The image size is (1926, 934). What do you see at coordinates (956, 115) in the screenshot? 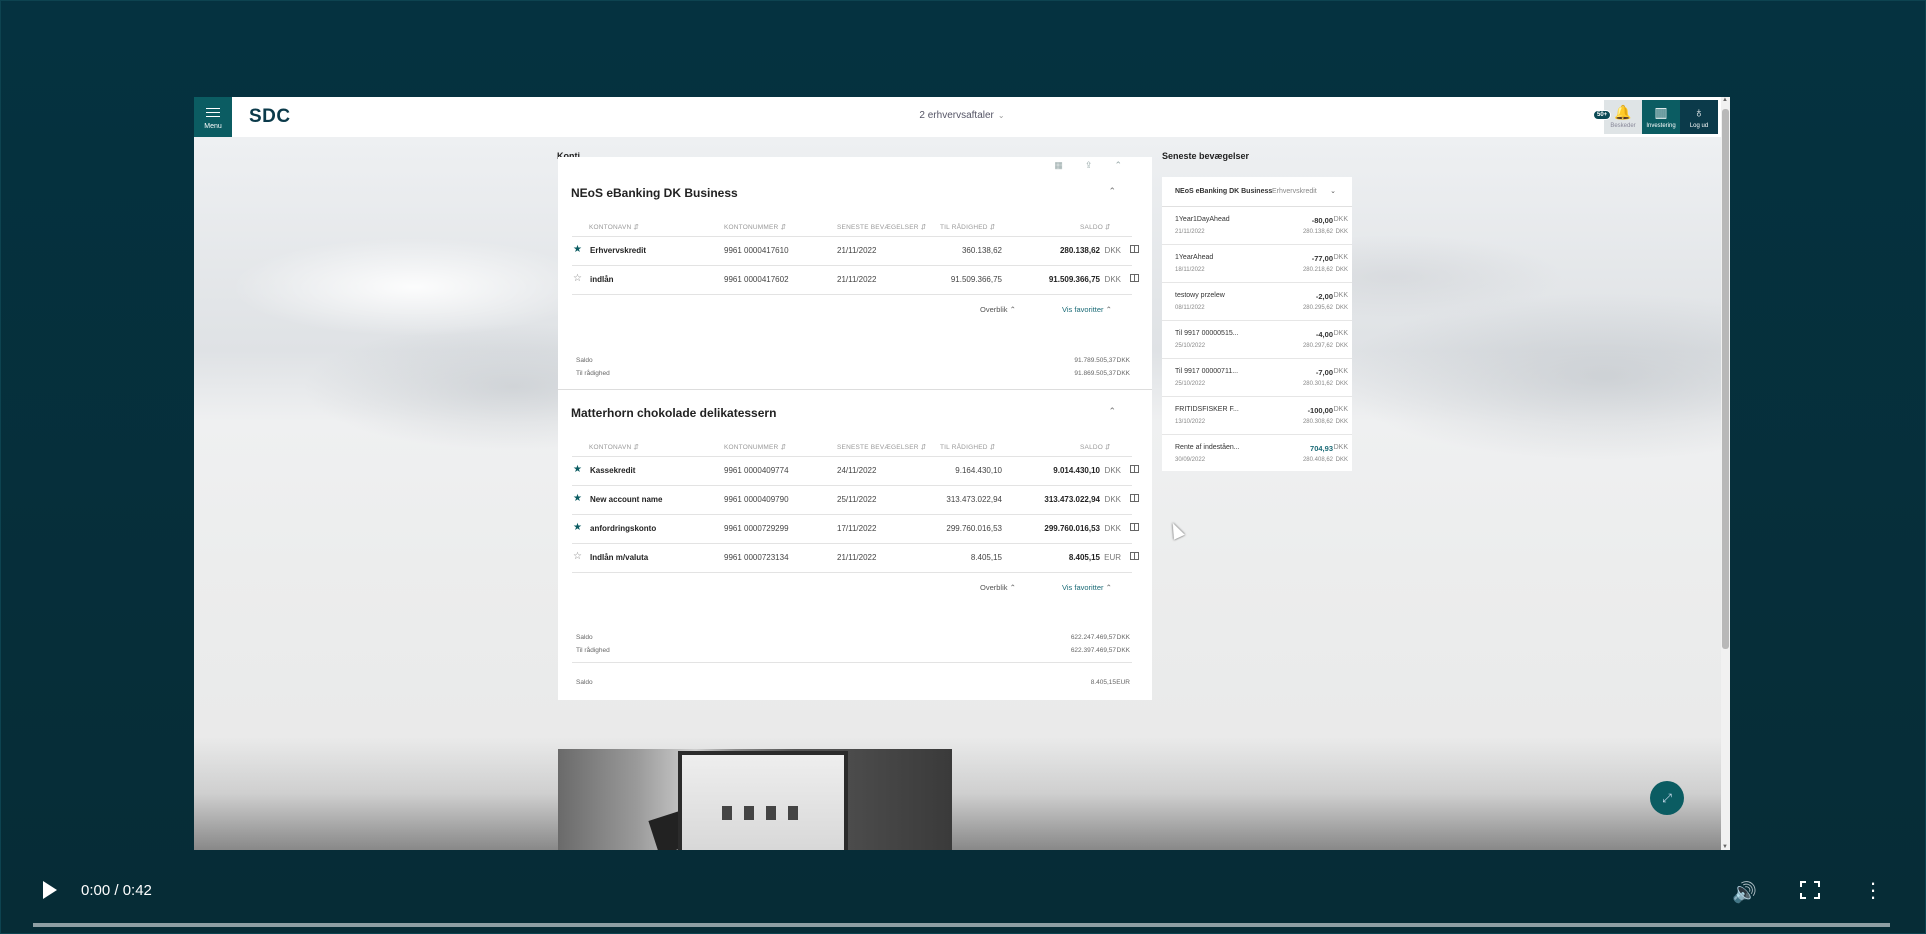
I see `agreement-label: 2 erhvervsaftaler` at bounding box center [956, 115].